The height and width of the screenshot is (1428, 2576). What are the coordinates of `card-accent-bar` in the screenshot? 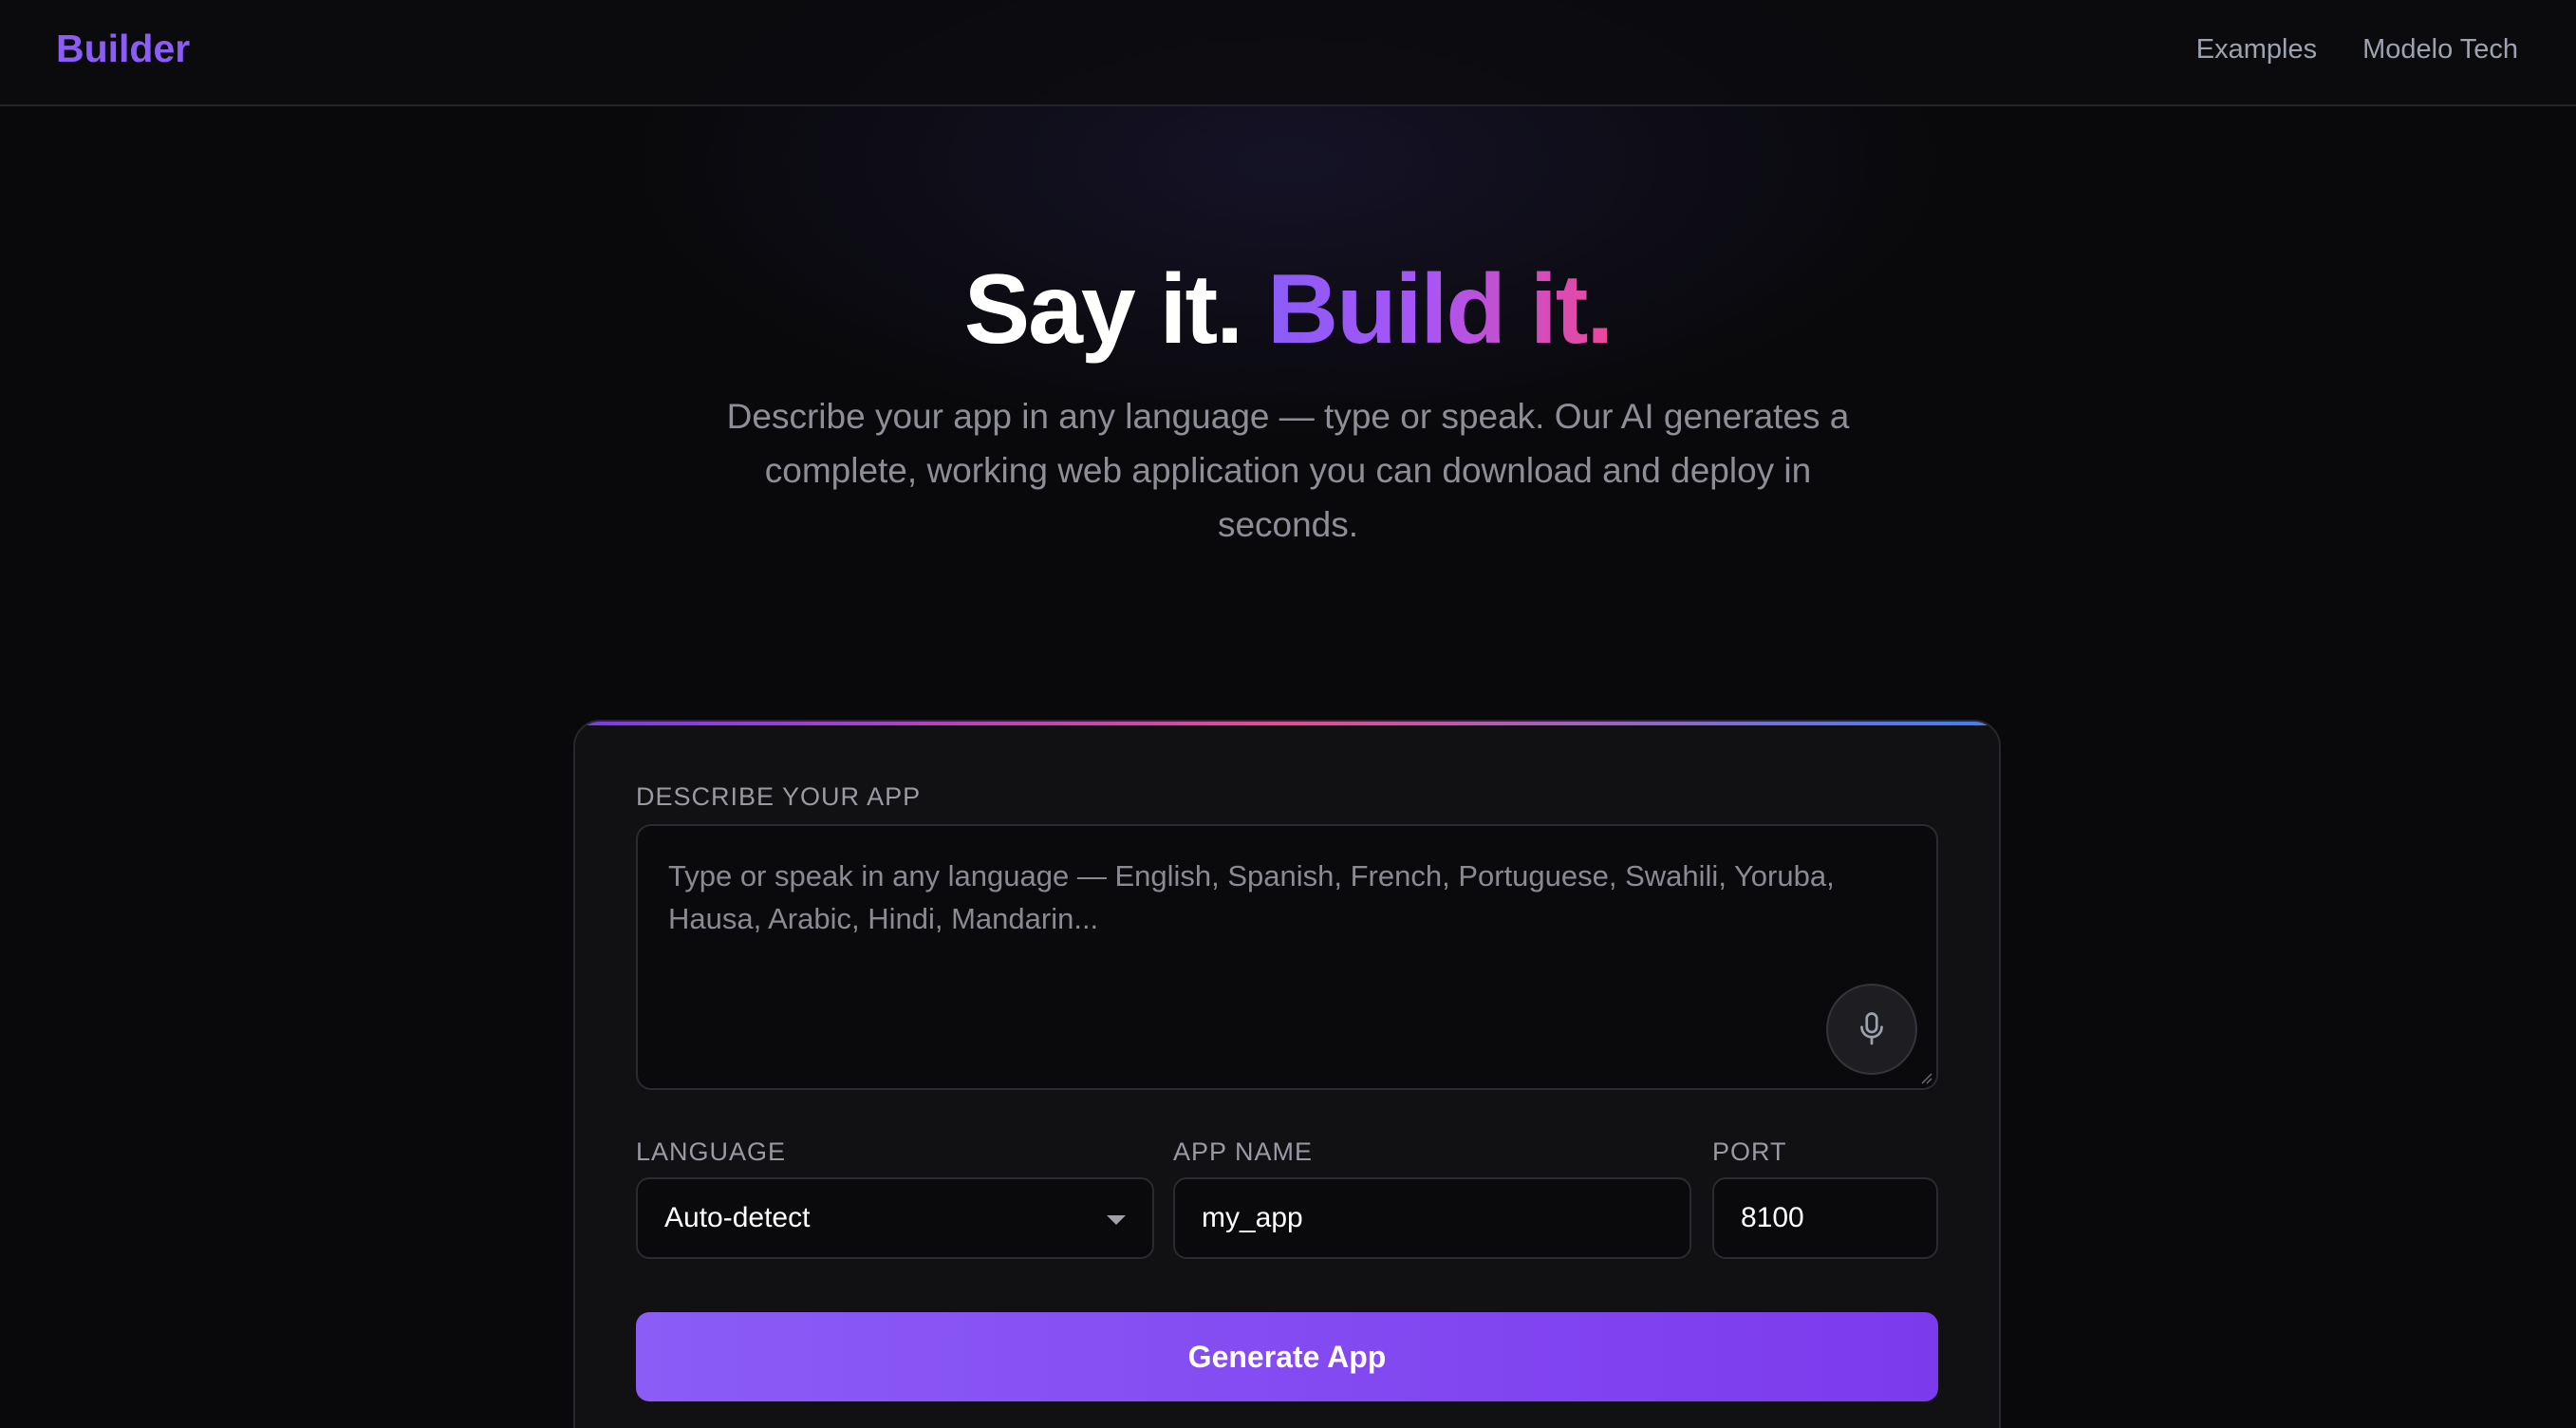 It's located at (1287, 723).